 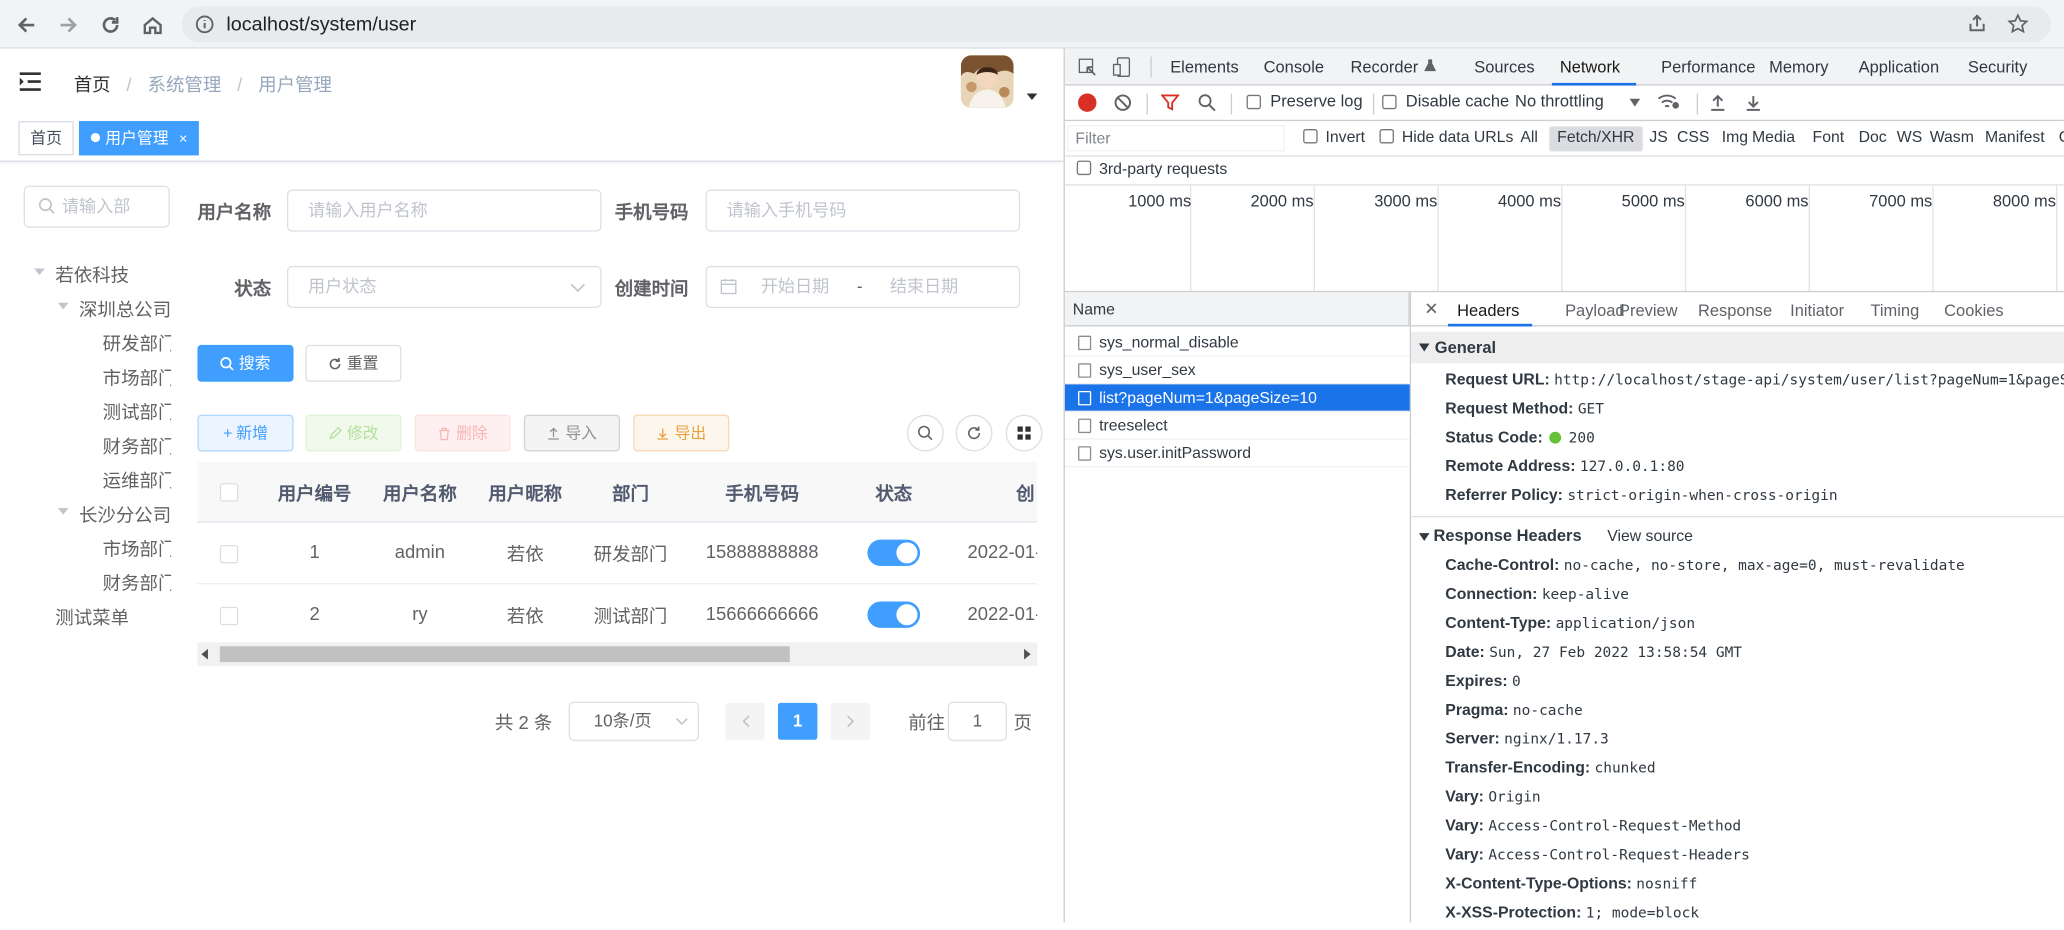 I want to click on tab-application: Application, so click(x=1899, y=67).